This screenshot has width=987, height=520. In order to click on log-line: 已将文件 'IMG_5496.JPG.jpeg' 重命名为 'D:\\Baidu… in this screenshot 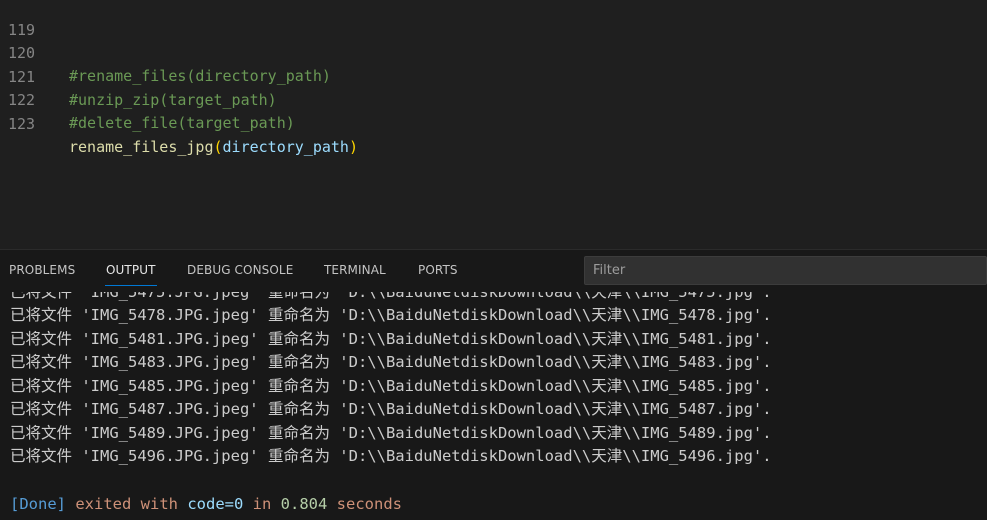, I will do `click(391, 456)`.